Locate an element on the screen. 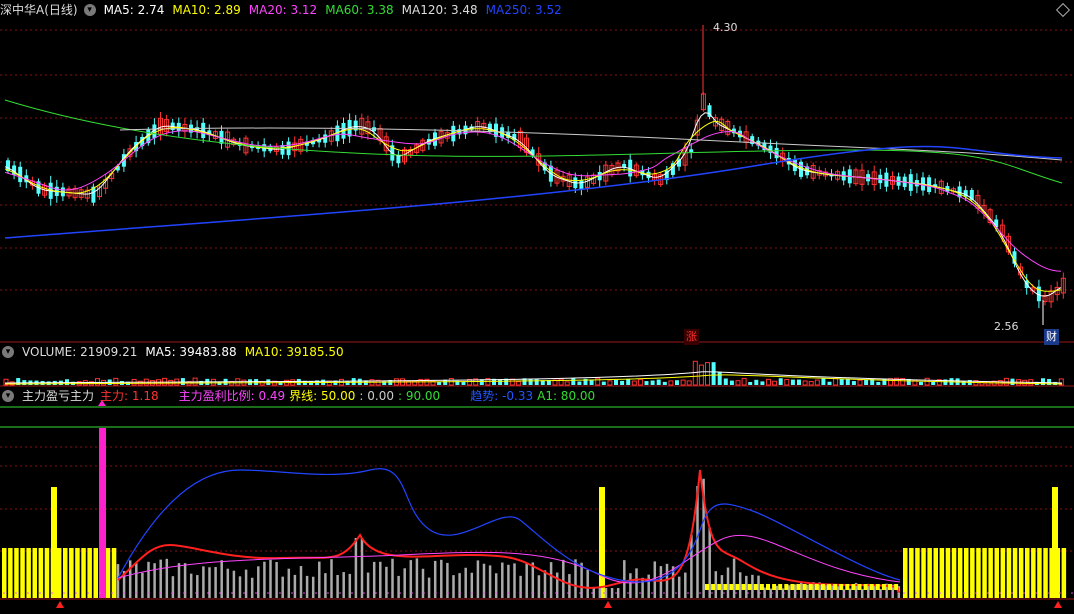 Image resolution: width=1074 pixels, height=614 pixels. finance-tag: 财 is located at coordinates (1051, 337).